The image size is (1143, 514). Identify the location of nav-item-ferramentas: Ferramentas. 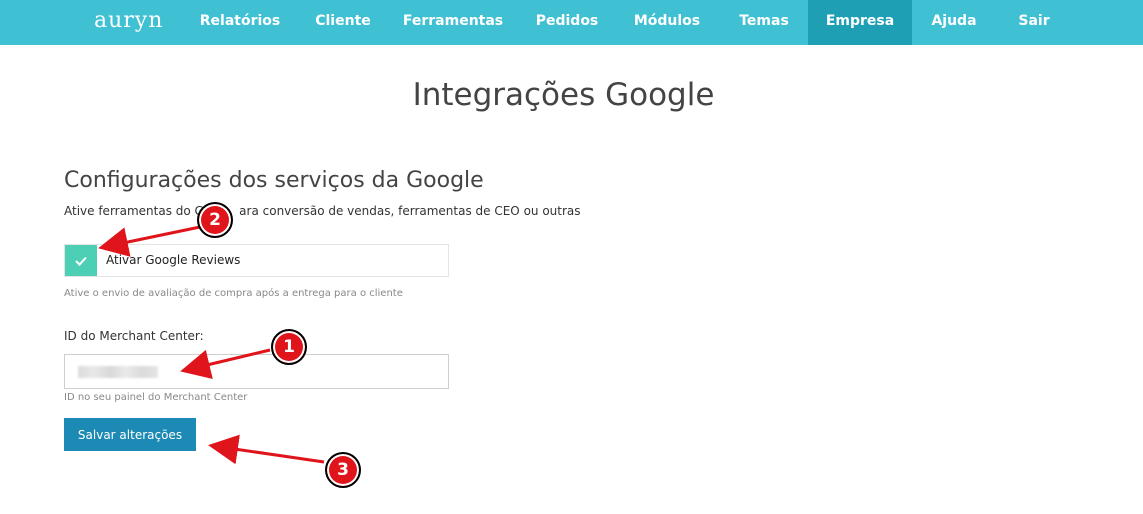
(453, 22).